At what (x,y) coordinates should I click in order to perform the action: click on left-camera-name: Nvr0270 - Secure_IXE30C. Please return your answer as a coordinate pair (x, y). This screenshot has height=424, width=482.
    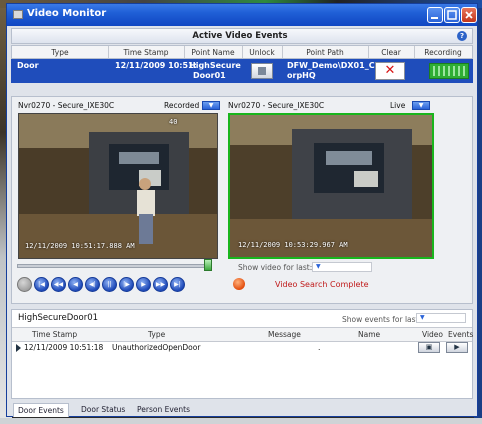
    Looking at the image, I should click on (66, 105).